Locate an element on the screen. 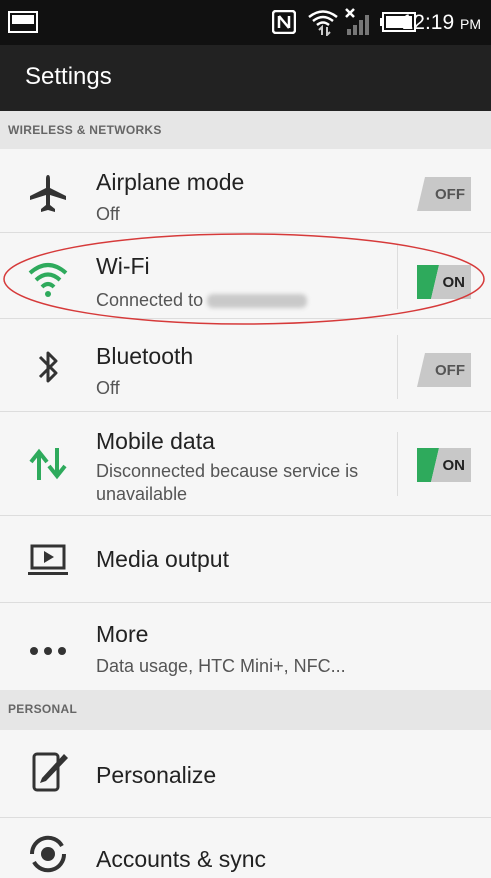 The height and width of the screenshot is (878, 491). status-bar: 12:19 PM is located at coordinates (245, 22).